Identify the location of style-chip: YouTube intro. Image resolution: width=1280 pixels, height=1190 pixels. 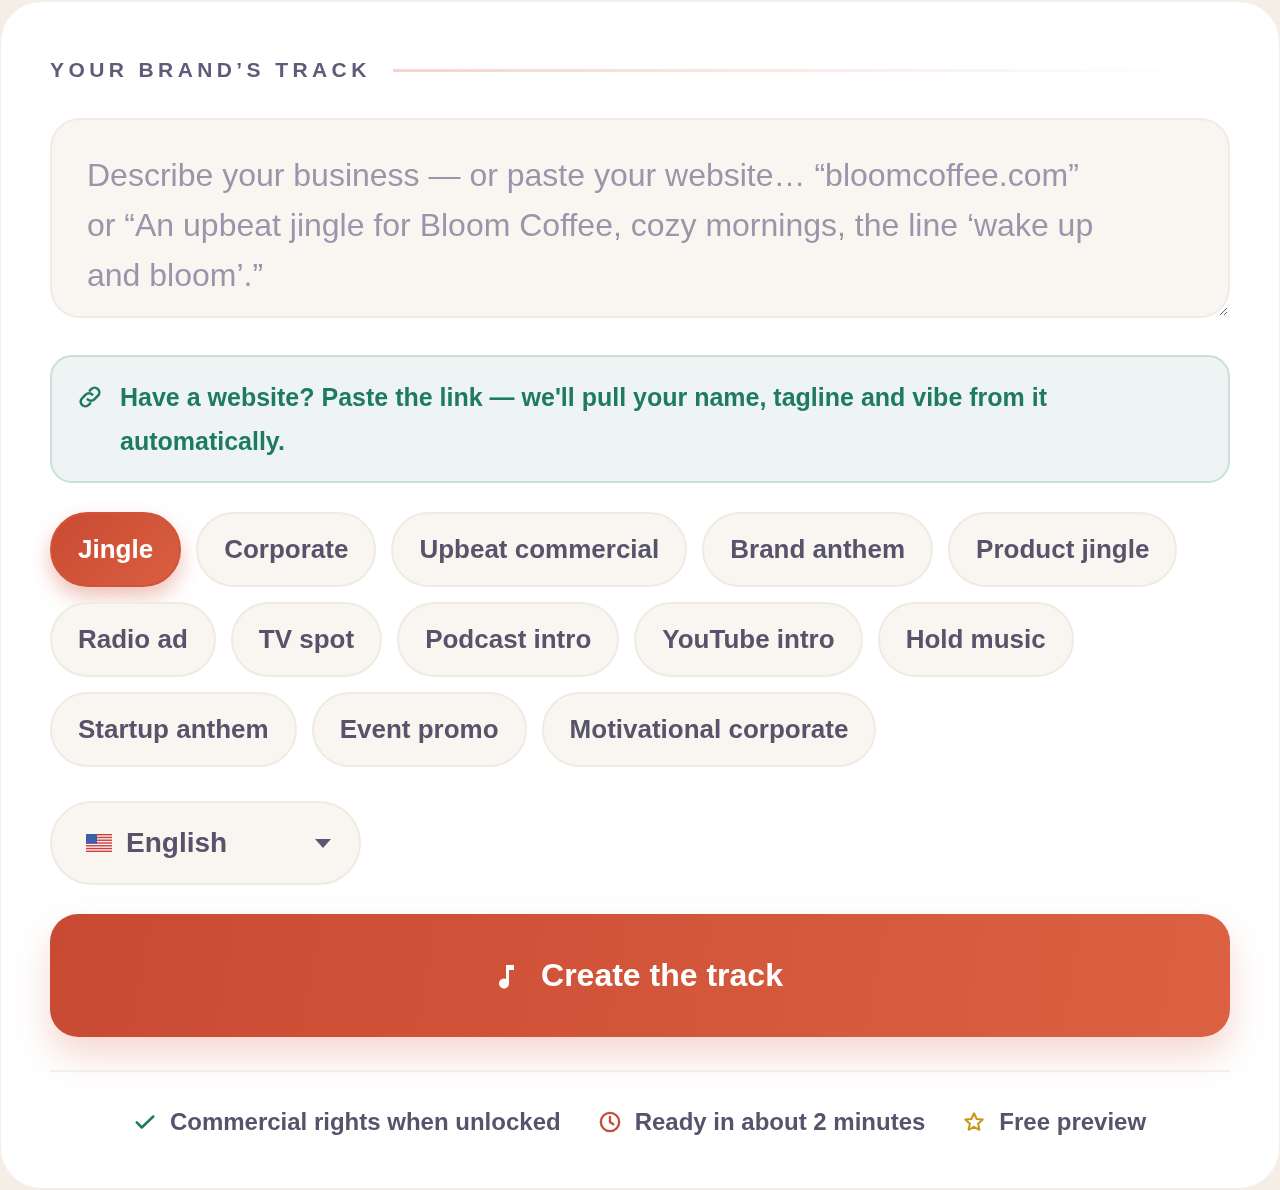
(748, 639).